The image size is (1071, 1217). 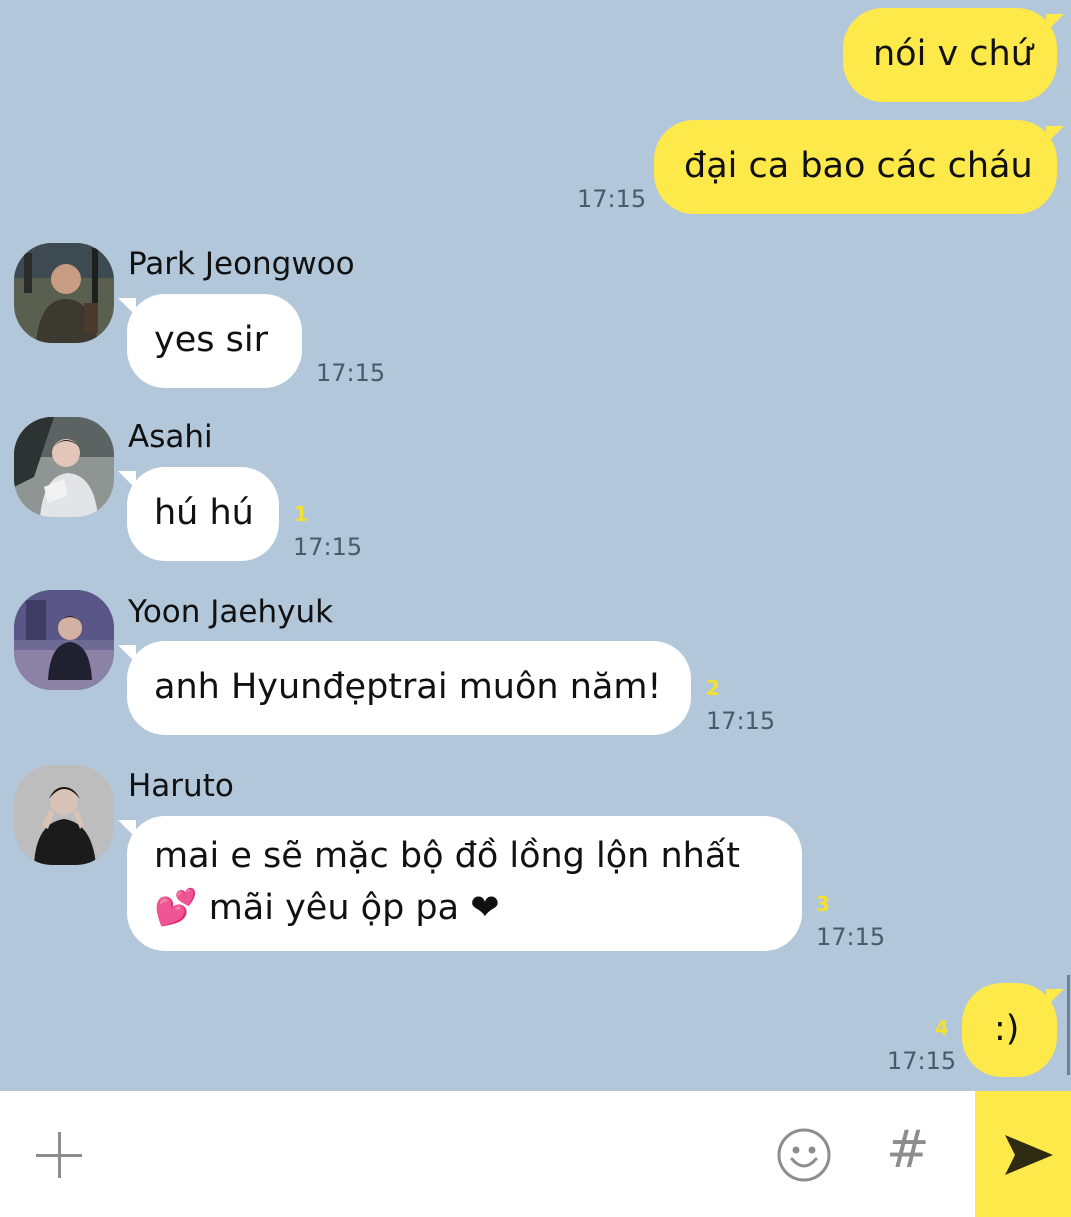 What do you see at coordinates (181, 786) in the screenshot?
I see `sender-name: Haruto` at bounding box center [181, 786].